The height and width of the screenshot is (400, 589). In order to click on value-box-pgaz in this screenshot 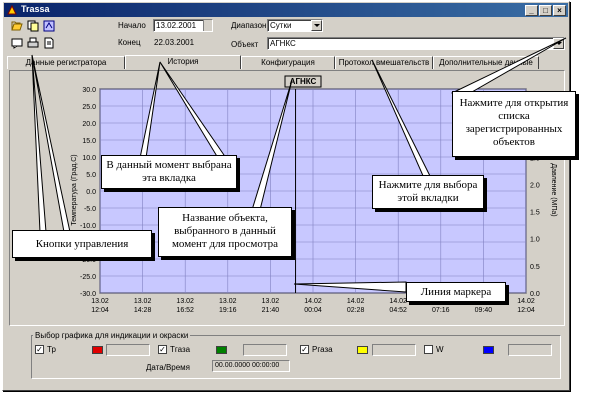, I will do `click(394, 350)`.